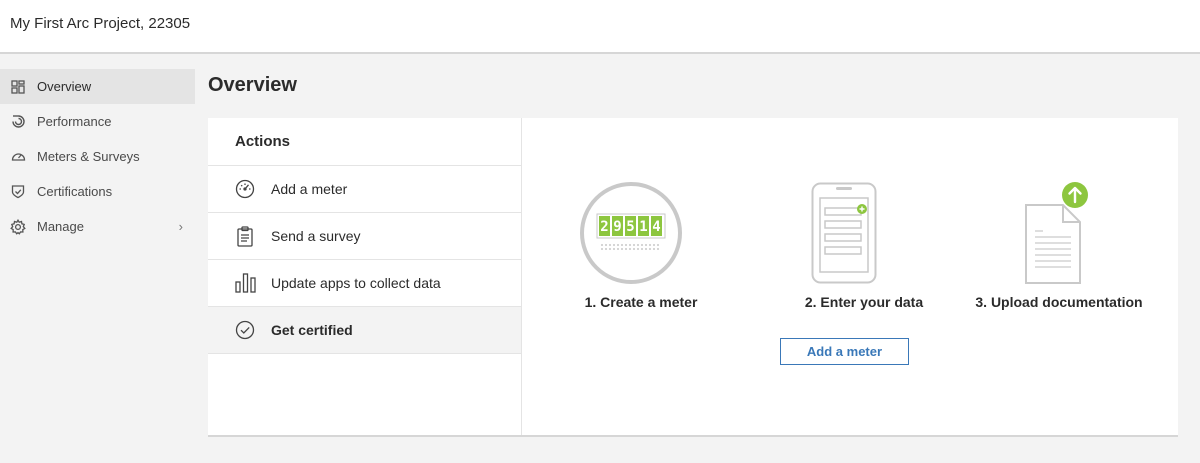  What do you see at coordinates (64, 86) in the screenshot?
I see `sidebar-item-label: Overview` at bounding box center [64, 86].